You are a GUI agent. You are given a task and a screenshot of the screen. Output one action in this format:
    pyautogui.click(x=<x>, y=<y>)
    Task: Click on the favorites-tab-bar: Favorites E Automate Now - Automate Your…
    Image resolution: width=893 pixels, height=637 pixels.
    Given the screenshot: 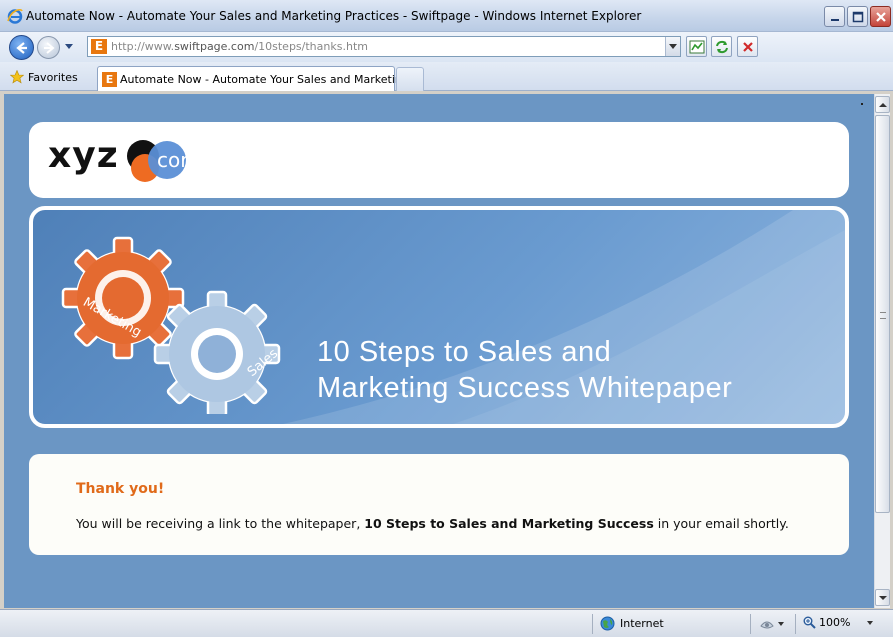 What is the action you would take?
    pyautogui.click(x=446, y=76)
    